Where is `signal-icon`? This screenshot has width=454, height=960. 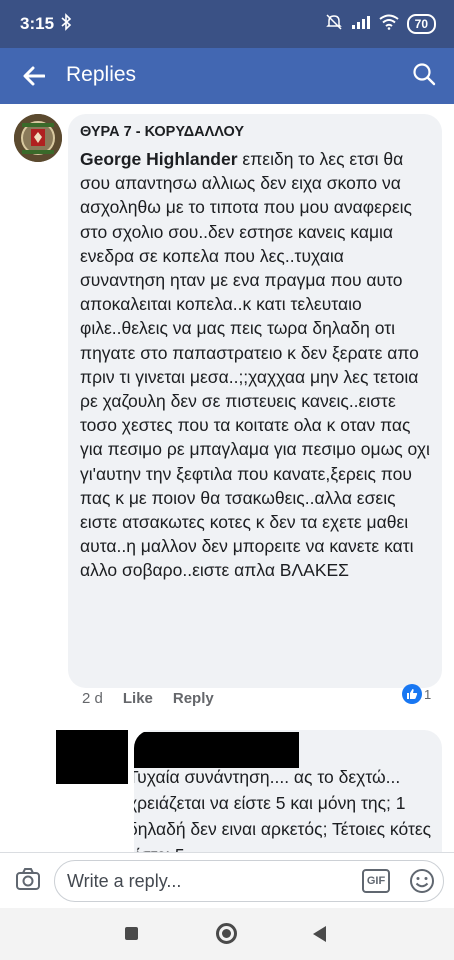 signal-icon is located at coordinates (361, 23).